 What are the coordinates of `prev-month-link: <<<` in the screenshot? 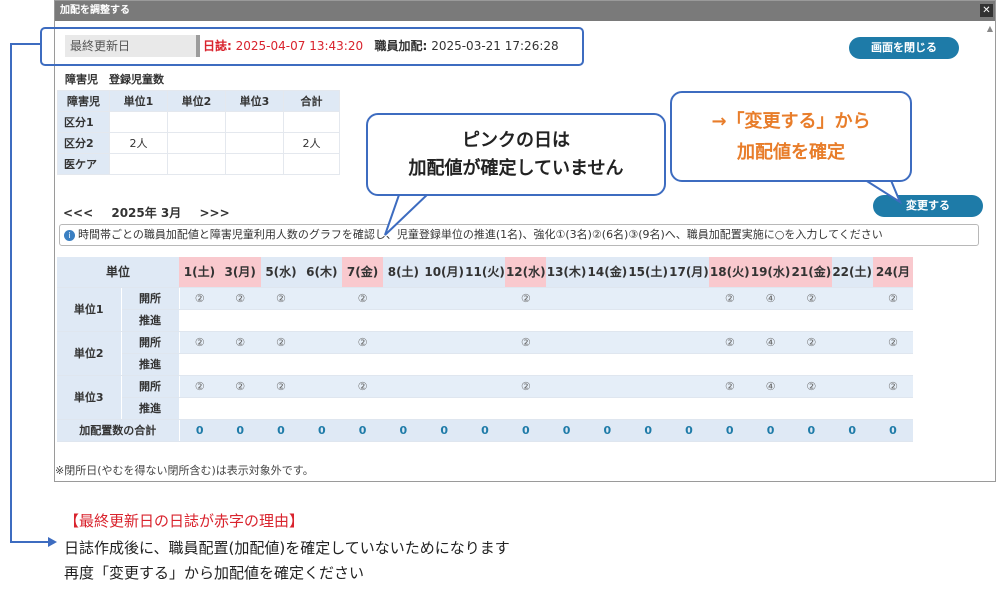 It's located at (78, 213).